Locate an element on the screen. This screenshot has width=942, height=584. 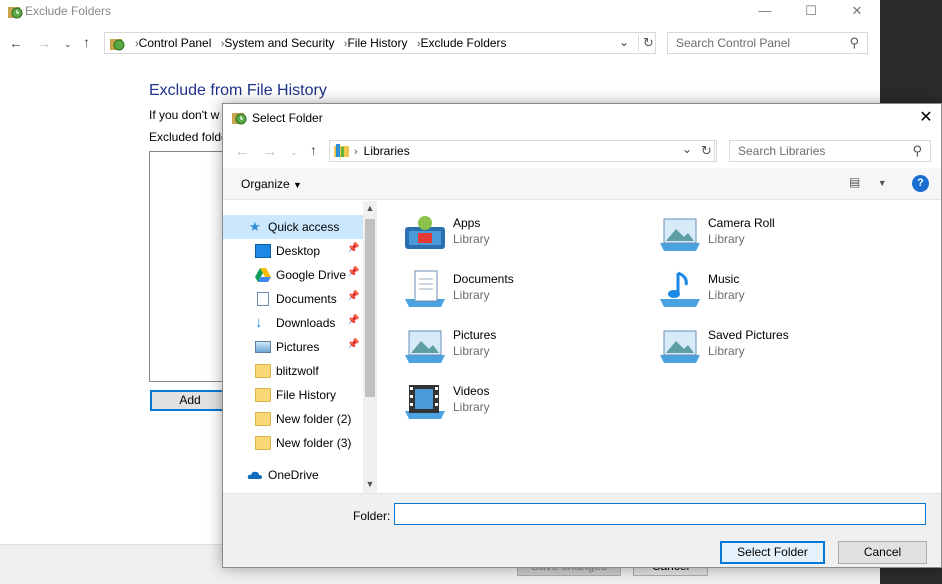
documents-library-icon is located at coordinates (425, 288).